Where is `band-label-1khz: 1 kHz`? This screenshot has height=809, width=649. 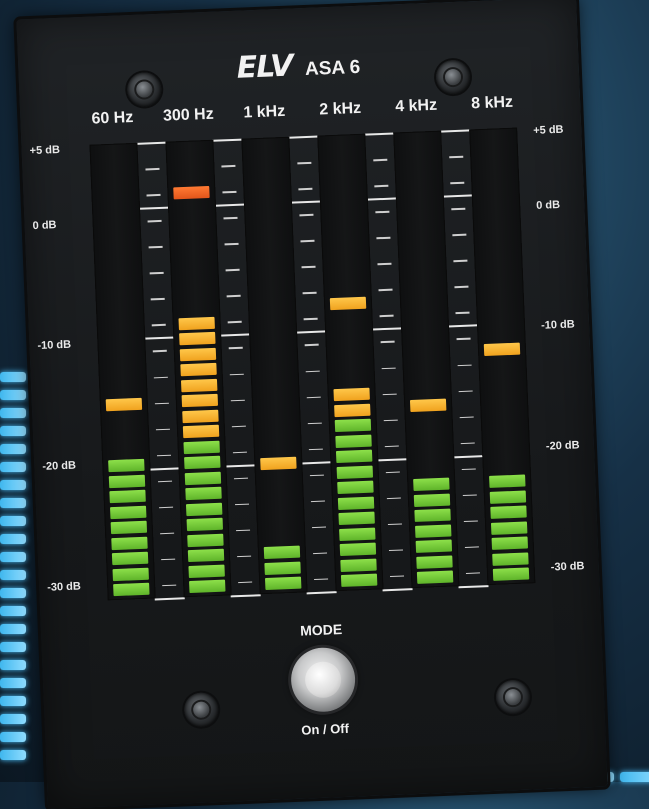
band-label-1khz: 1 kHz is located at coordinates (264, 112).